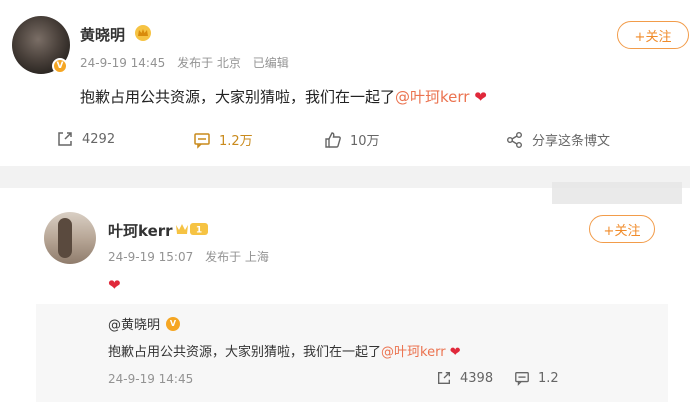 The image size is (690, 406). I want to click on post-content: 抱歉占用公共资源，大家别猜啦，我们在一起了@叶珂kerr ❤, so click(283, 96).